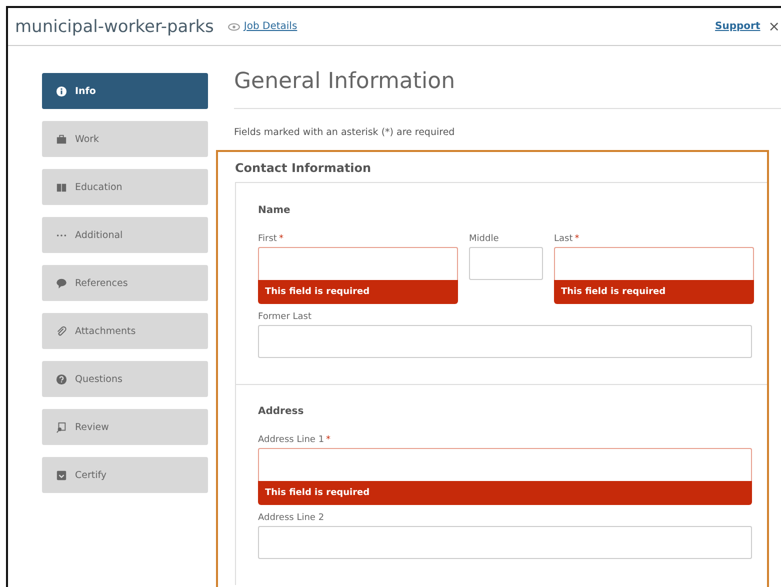  Describe the element at coordinates (281, 411) in the screenshot. I see `group-title: Address` at that location.